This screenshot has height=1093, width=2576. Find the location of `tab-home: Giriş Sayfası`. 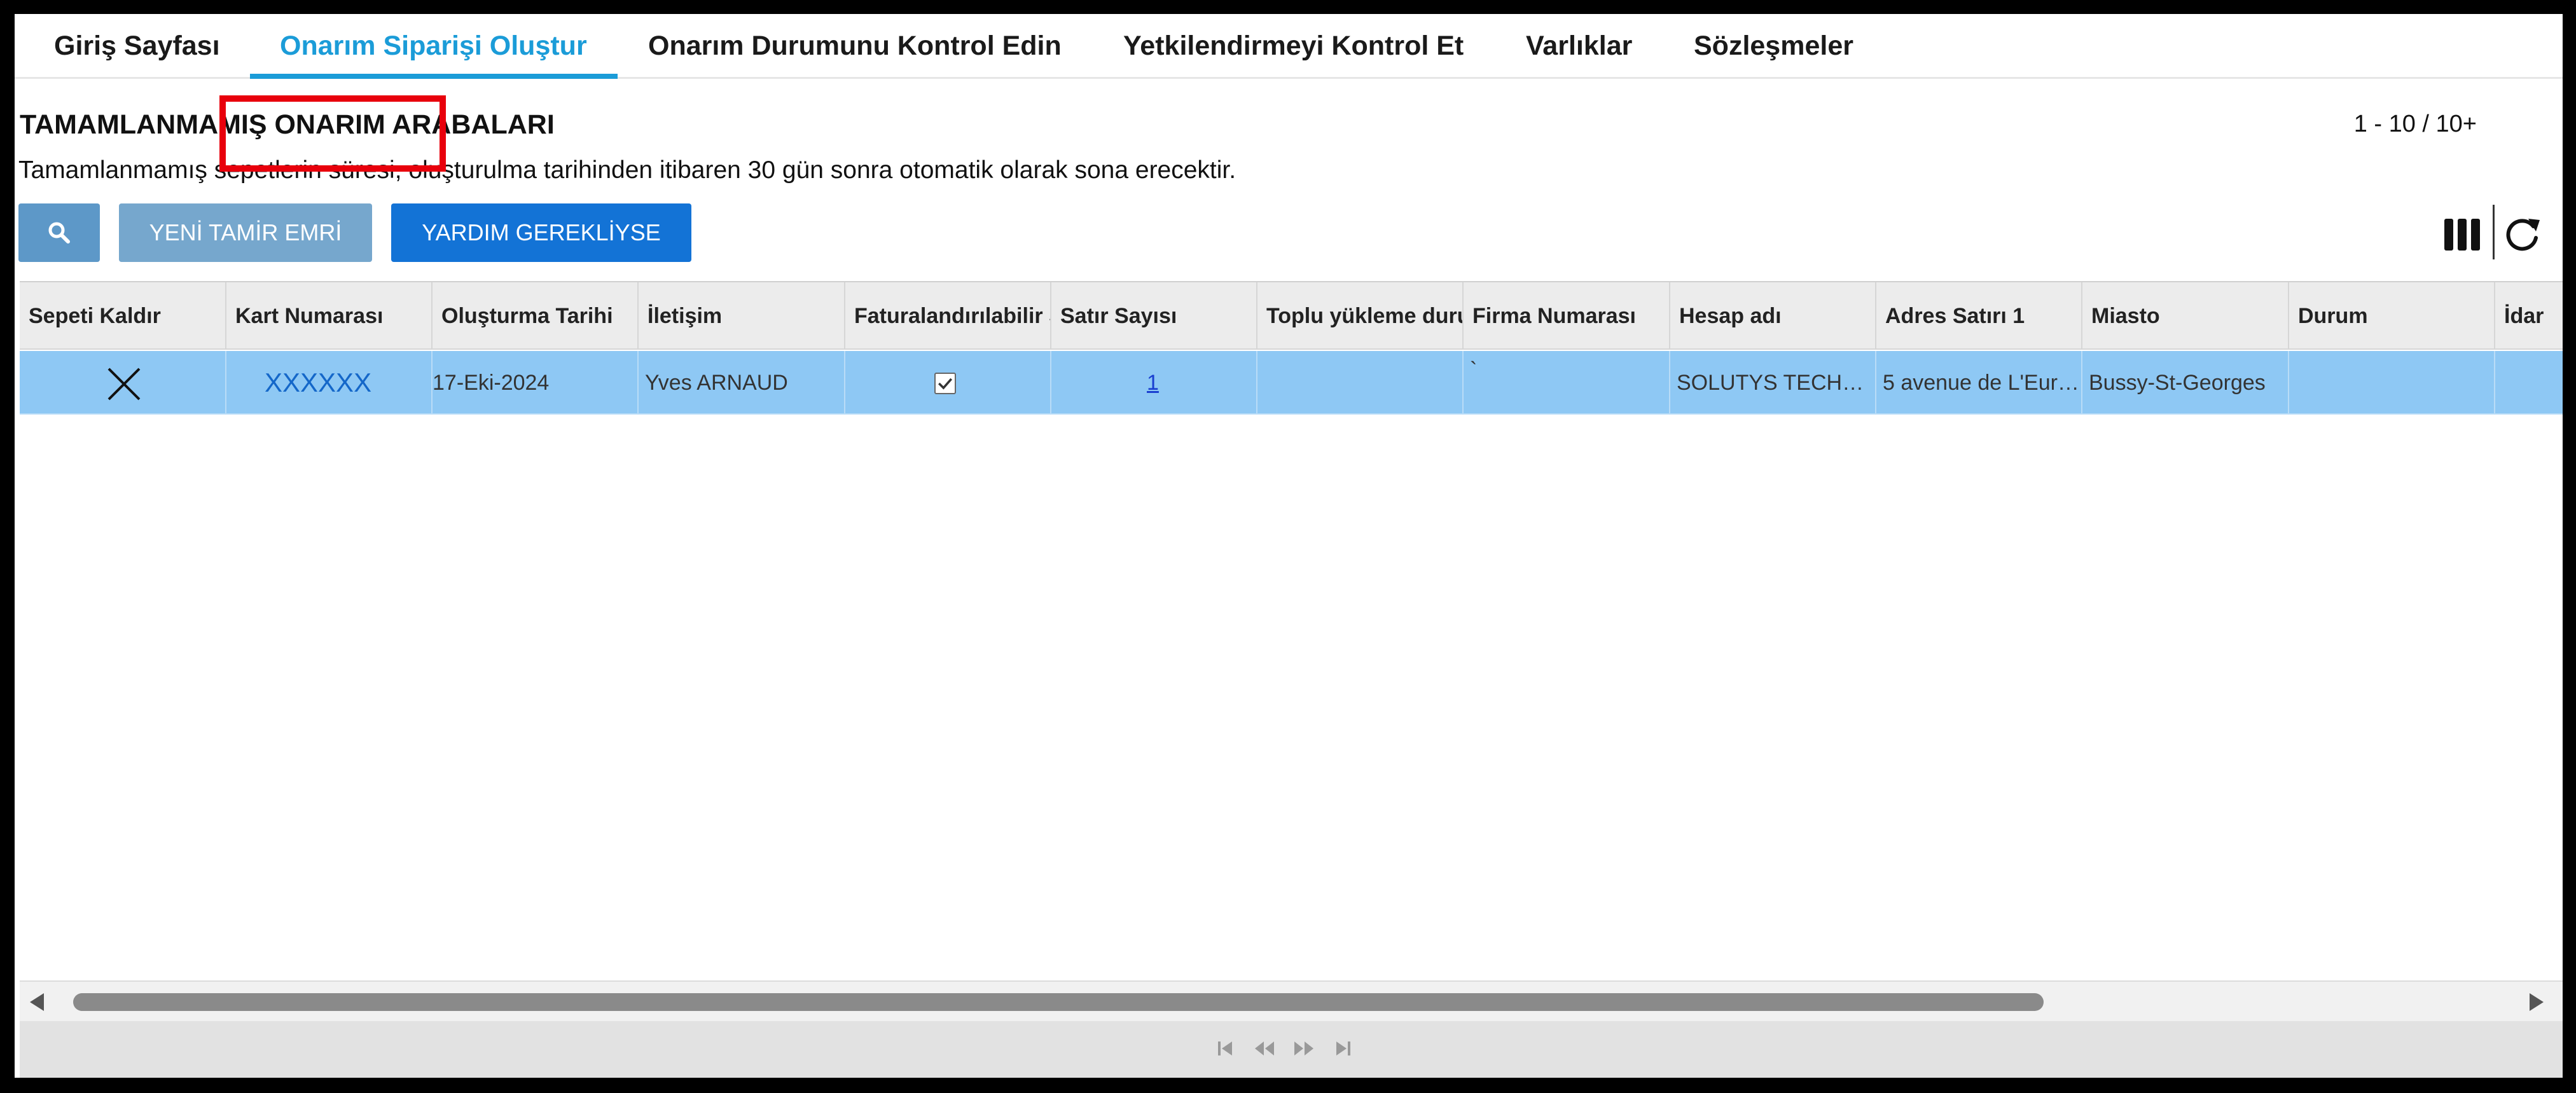

tab-home: Giriş Sayfası is located at coordinates (137, 46).